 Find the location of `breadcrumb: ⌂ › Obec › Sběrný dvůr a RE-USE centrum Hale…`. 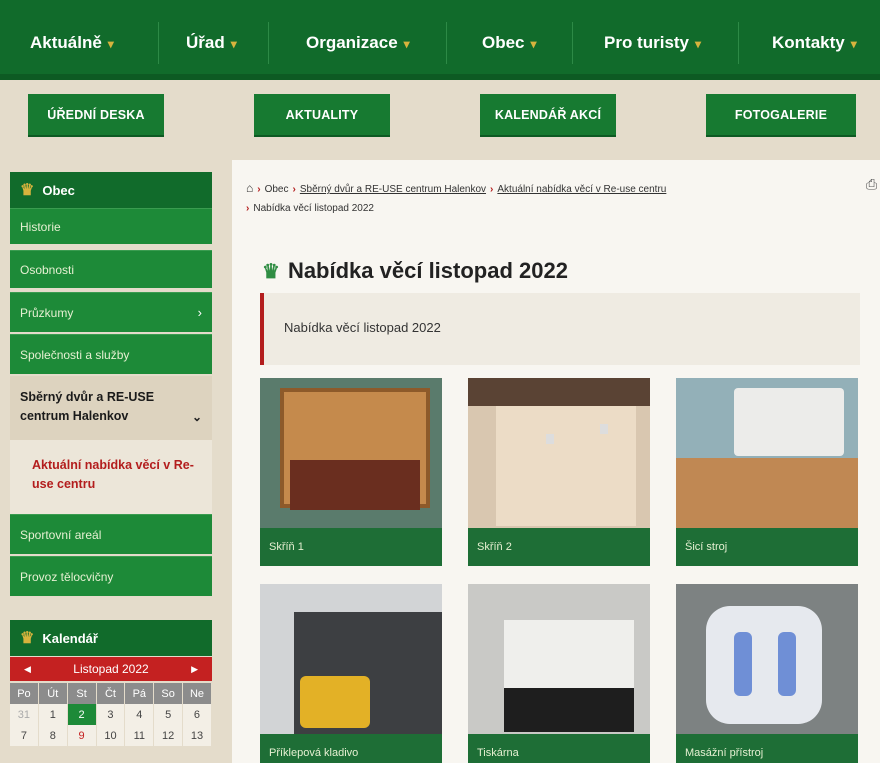

breadcrumb: ⌂ › Obec › Sběrný dvůr a RE-USE centrum Hale… is located at coordinates (546, 198).